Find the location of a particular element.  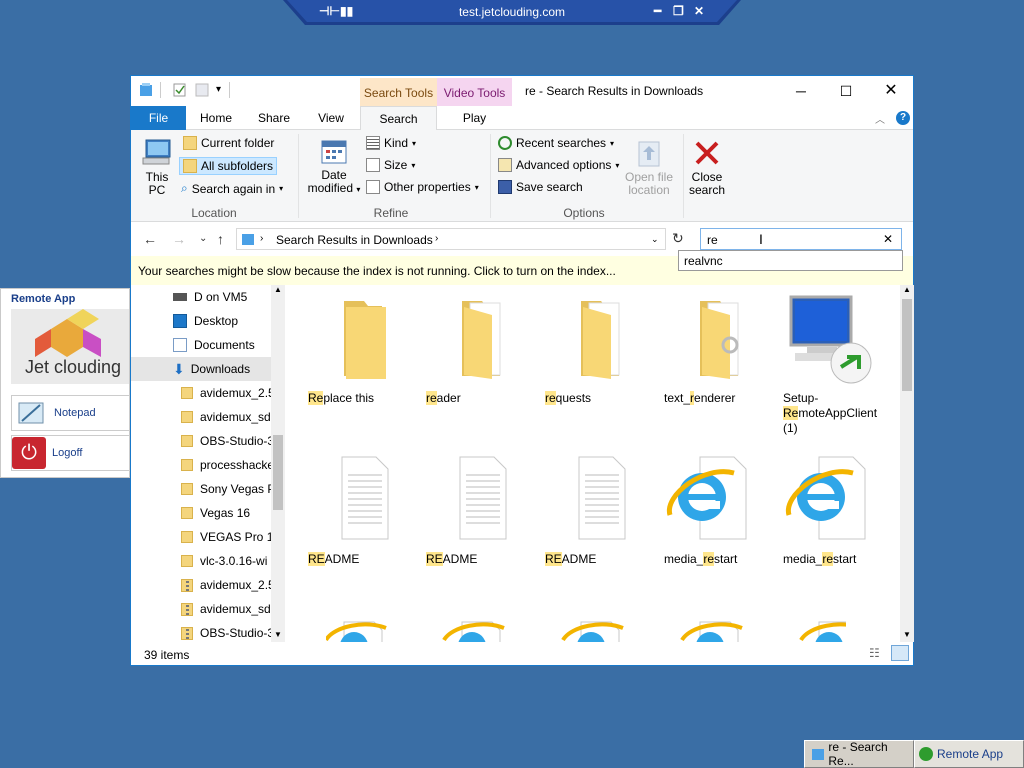

nav-item-zip: avidemux_sdl is located at coordinates (201, 609).